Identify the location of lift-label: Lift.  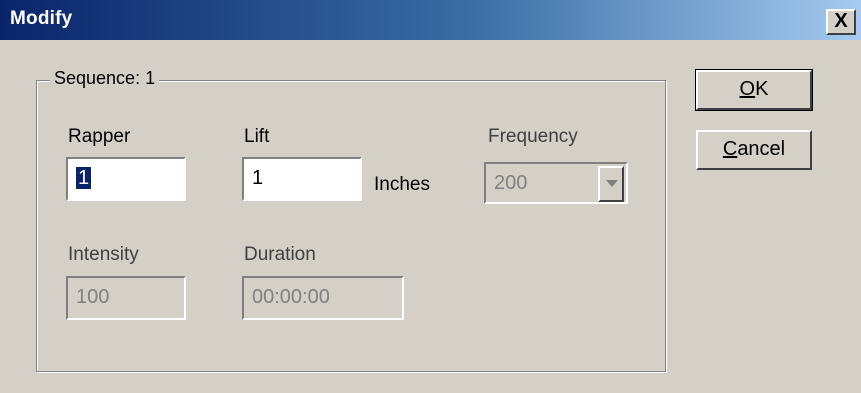
(257, 136).